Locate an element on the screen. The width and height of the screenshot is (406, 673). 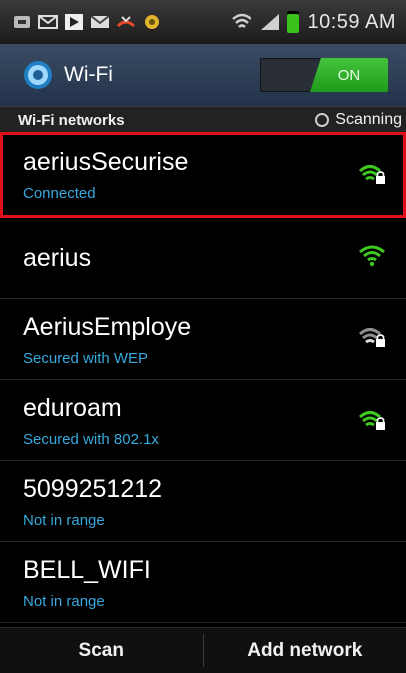
network-item: aerius is located at coordinates (203, 258).